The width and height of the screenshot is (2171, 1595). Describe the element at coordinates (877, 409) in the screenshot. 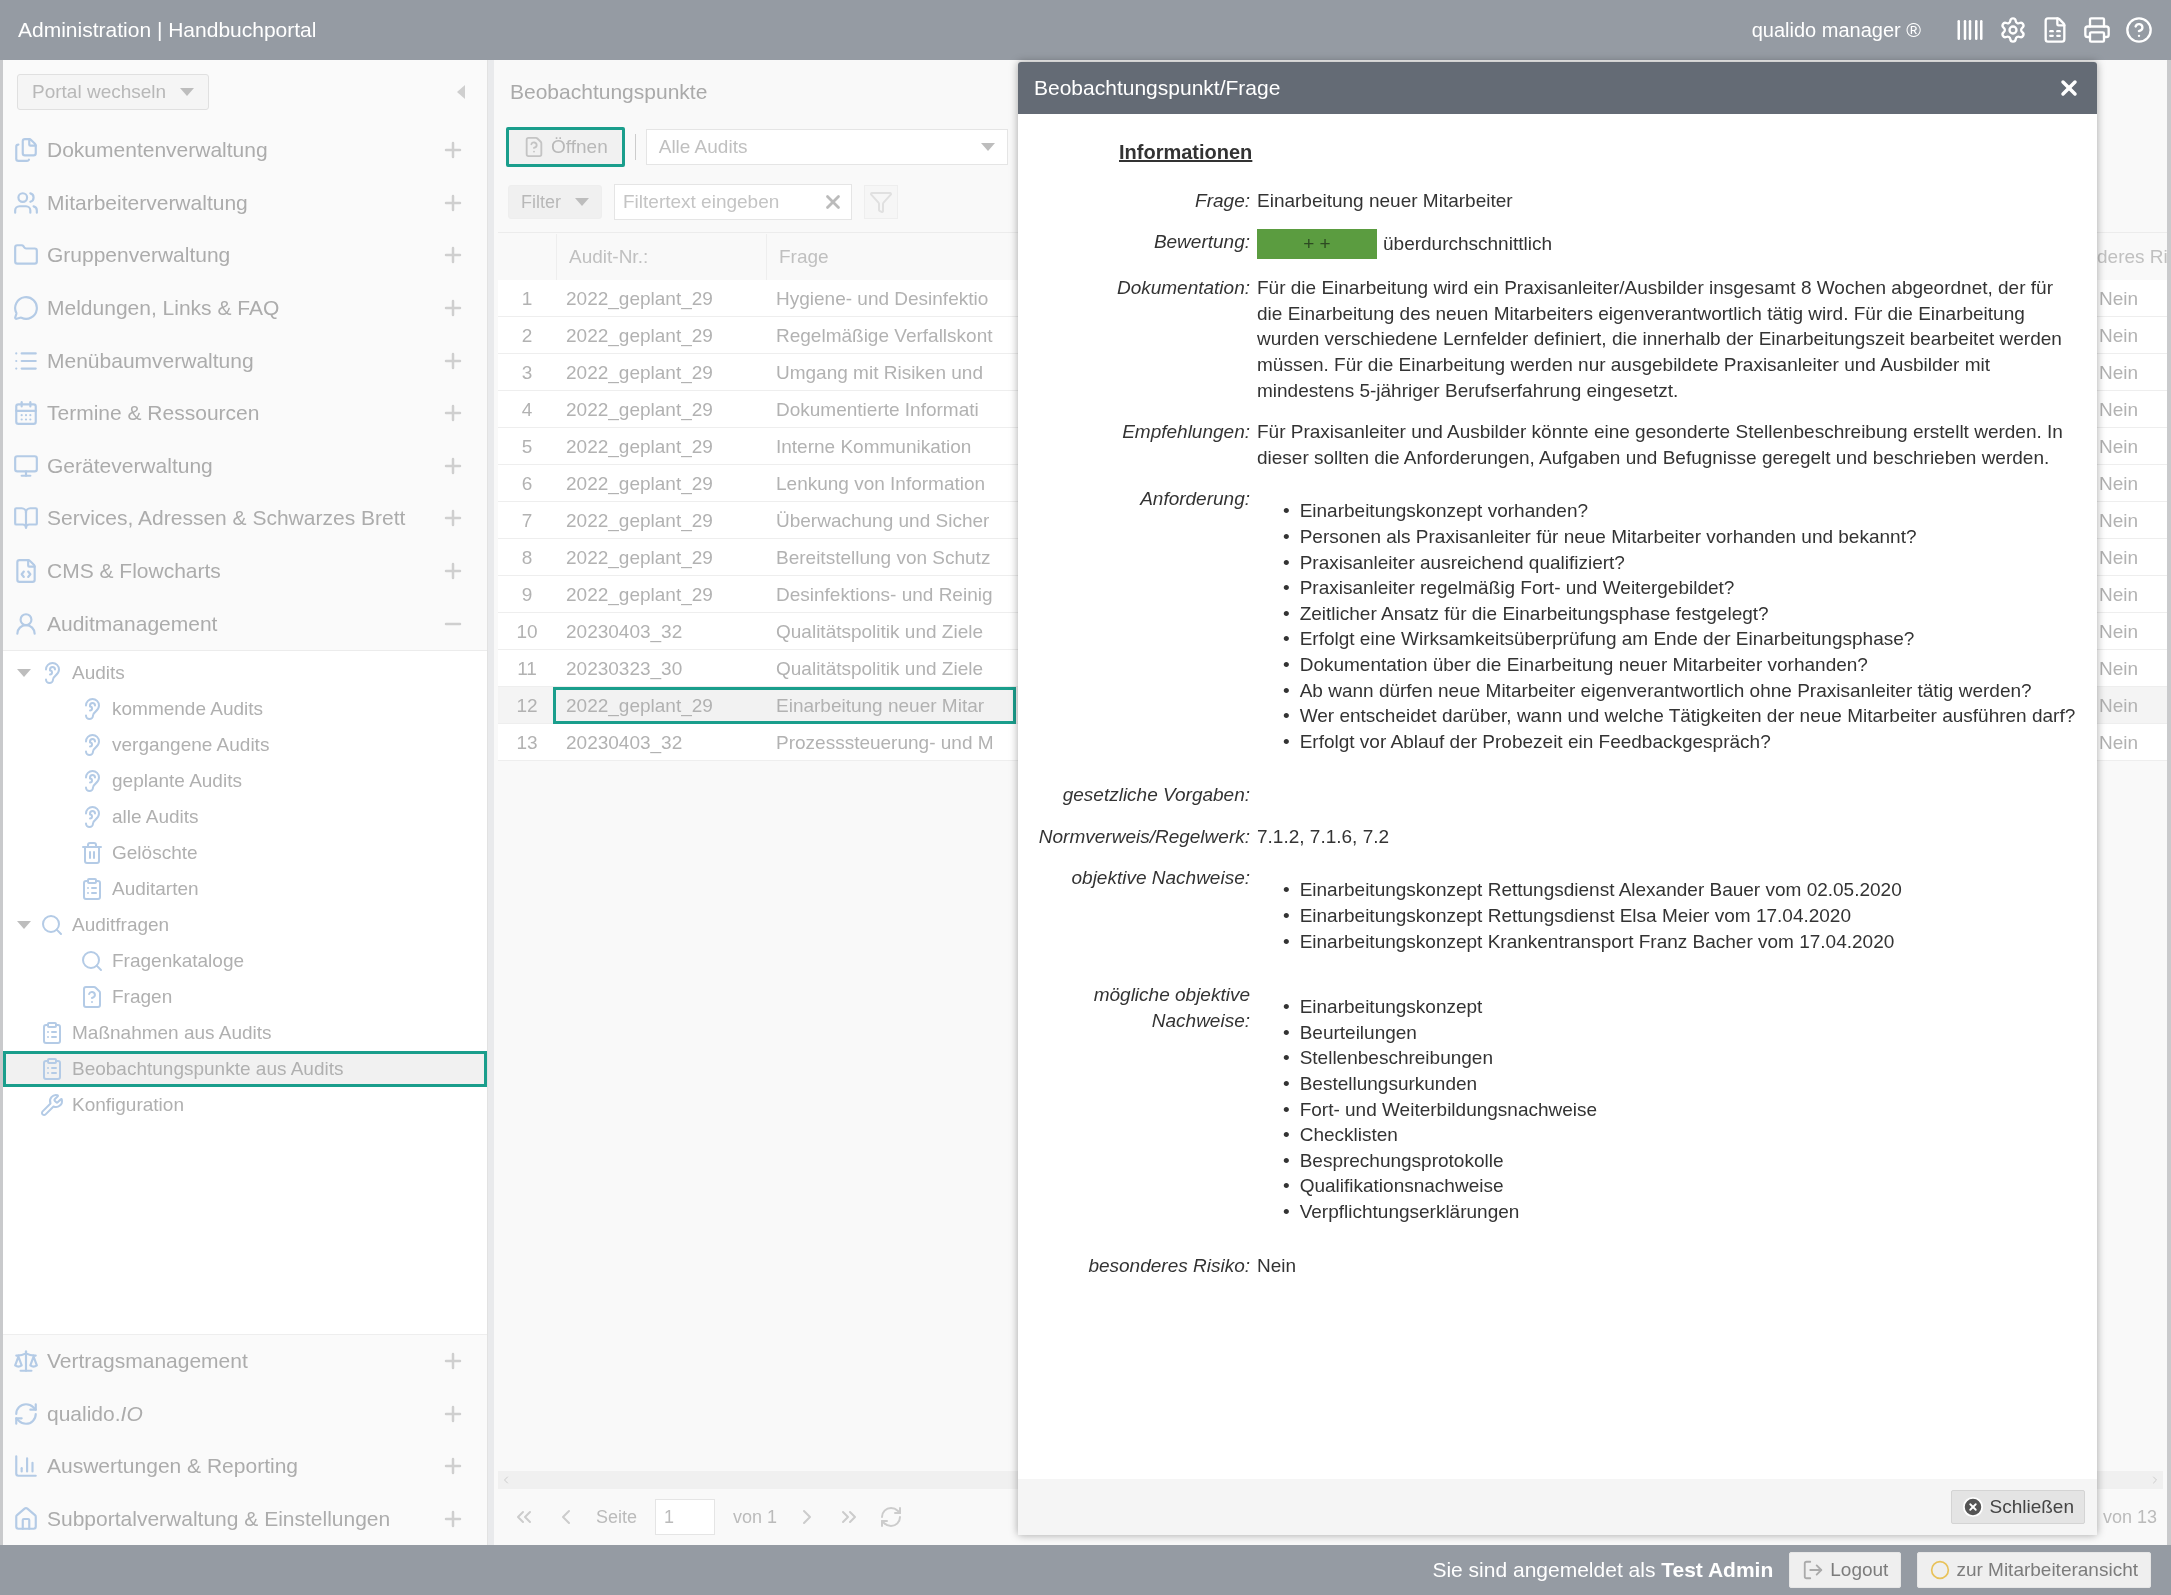

I see `table-cell-text: Dokumentierte Informati` at that location.